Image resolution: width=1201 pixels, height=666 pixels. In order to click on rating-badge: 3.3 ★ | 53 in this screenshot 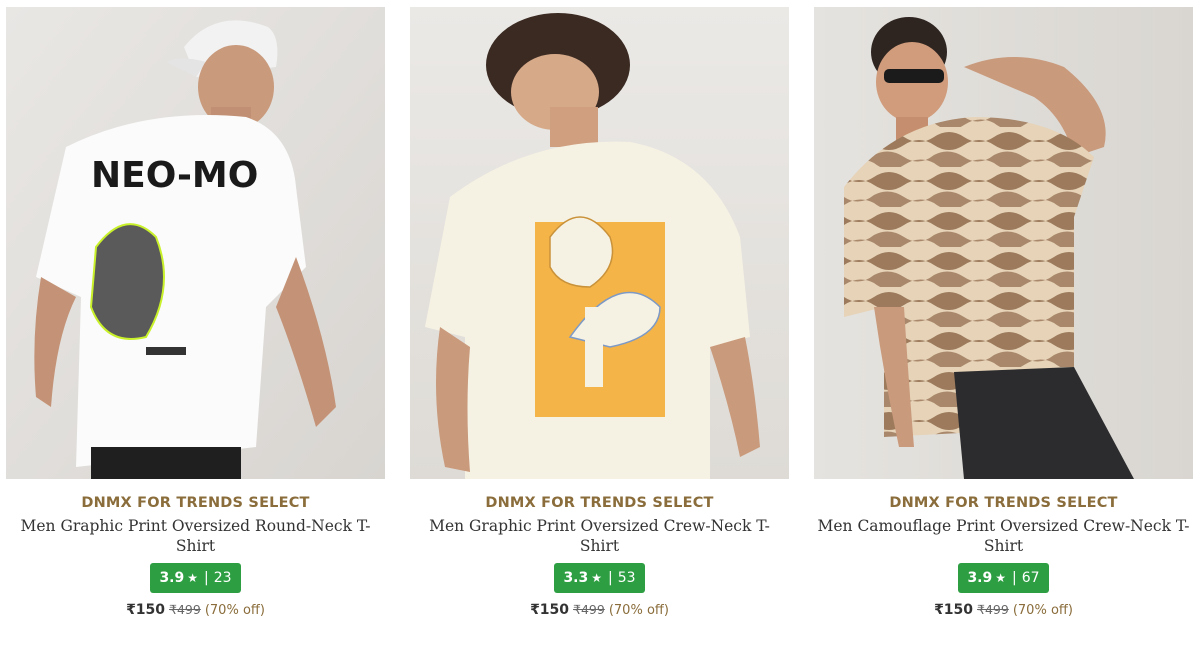, I will do `click(599, 578)`.